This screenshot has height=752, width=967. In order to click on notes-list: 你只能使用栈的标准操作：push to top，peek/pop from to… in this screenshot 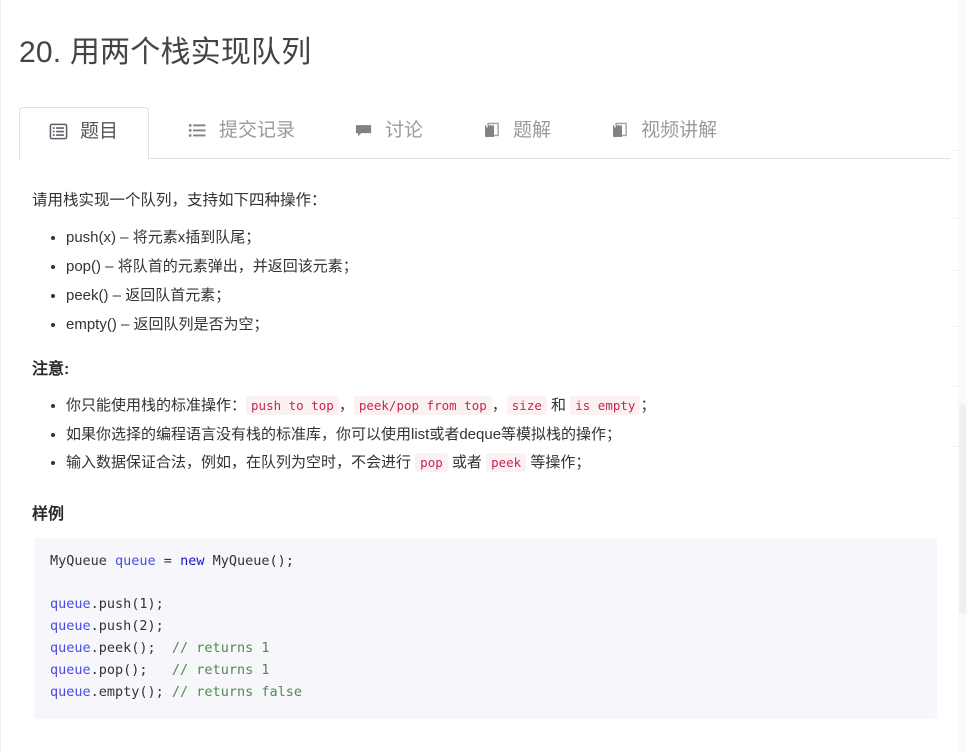, I will do `click(487, 434)`.